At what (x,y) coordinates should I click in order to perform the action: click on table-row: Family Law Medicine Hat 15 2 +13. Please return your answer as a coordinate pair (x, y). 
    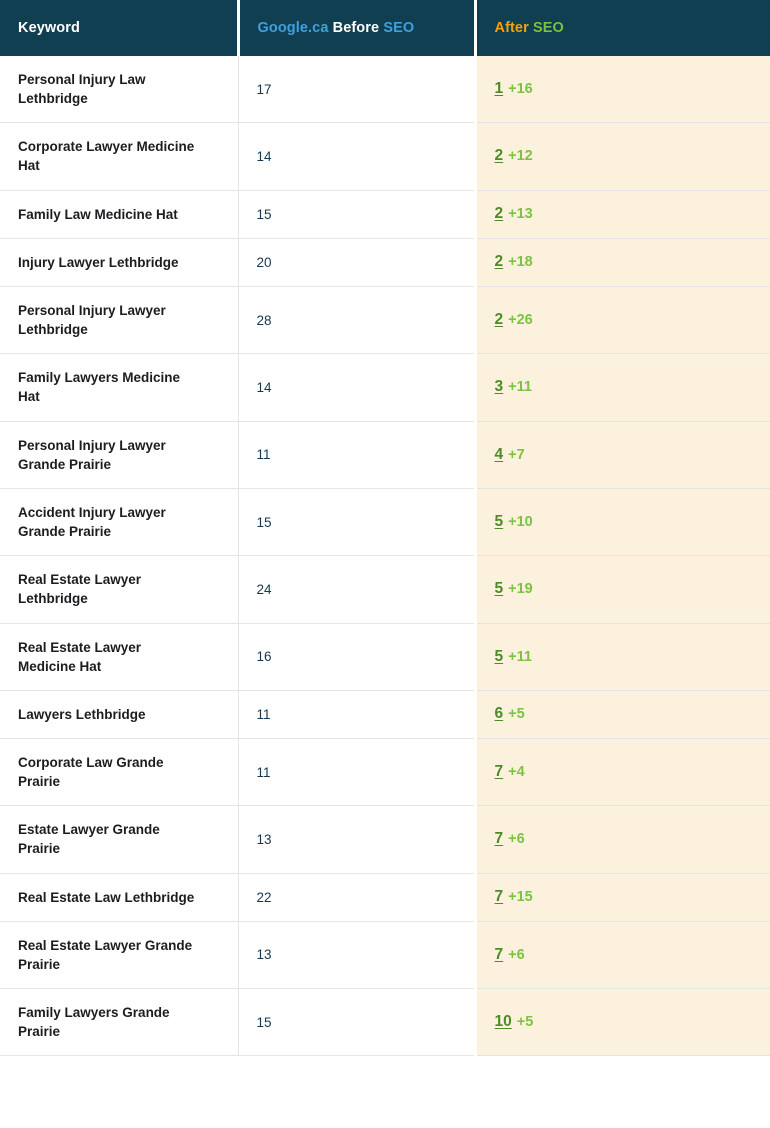
    Looking at the image, I should click on (385, 214).